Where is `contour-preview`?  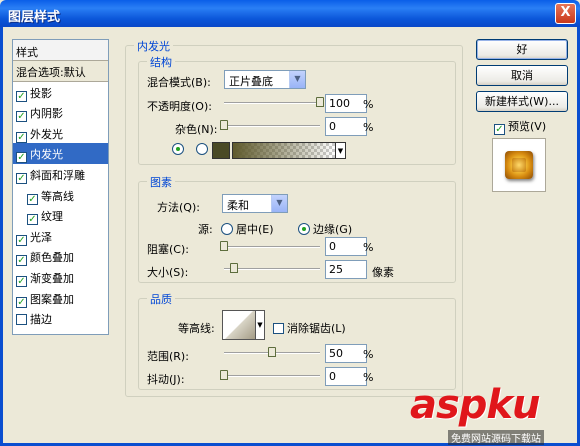
contour-preview is located at coordinates (239, 325).